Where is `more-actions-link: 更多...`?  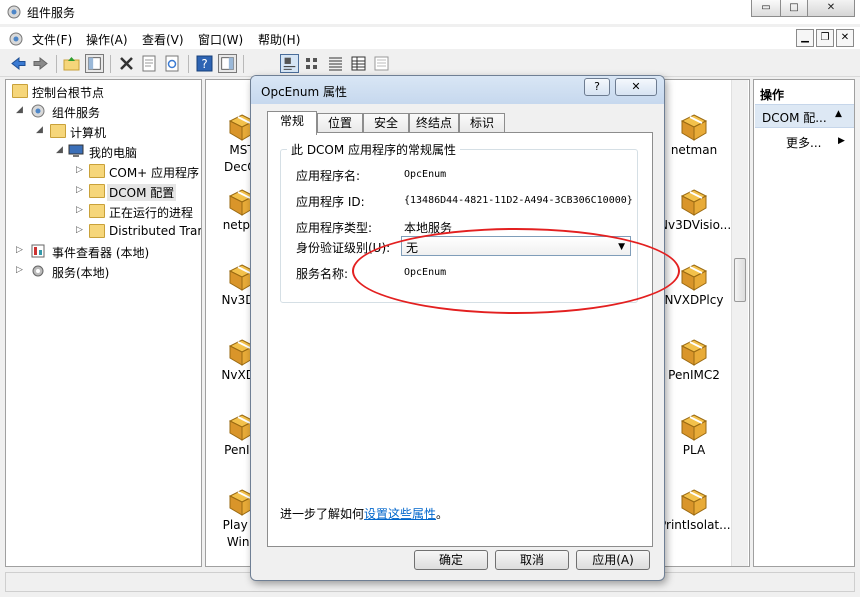
more-actions-link: 更多... is located at coordinates (803, 142).